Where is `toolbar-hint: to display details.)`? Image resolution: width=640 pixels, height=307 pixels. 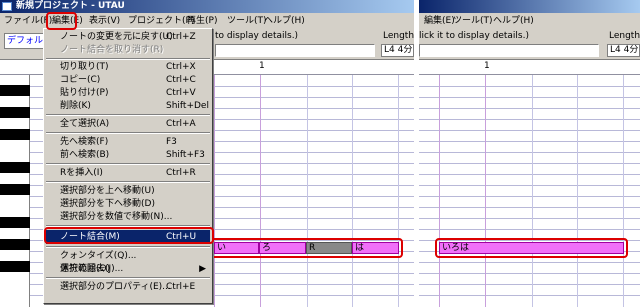 toolbar-hint: to display details.) is located at coordinates (257, 36).